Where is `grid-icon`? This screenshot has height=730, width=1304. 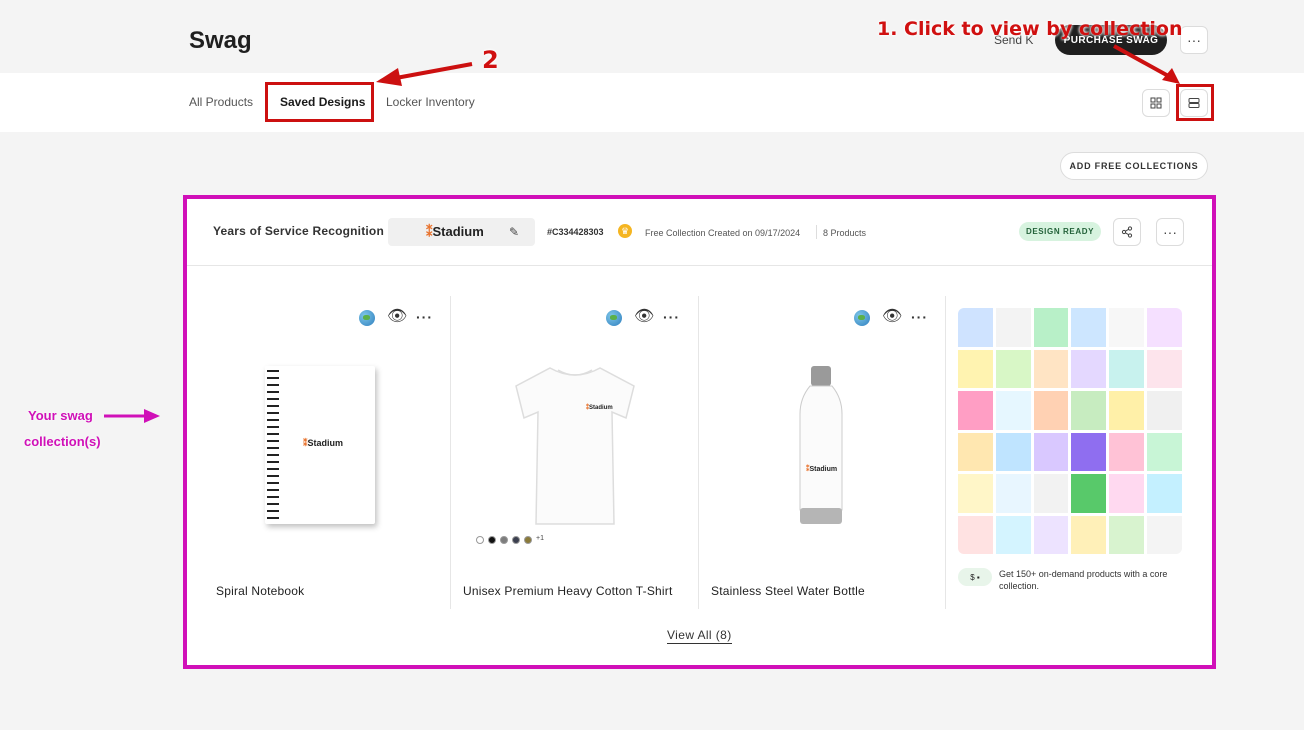
grid-icon is located at coordinates (1156, 103).